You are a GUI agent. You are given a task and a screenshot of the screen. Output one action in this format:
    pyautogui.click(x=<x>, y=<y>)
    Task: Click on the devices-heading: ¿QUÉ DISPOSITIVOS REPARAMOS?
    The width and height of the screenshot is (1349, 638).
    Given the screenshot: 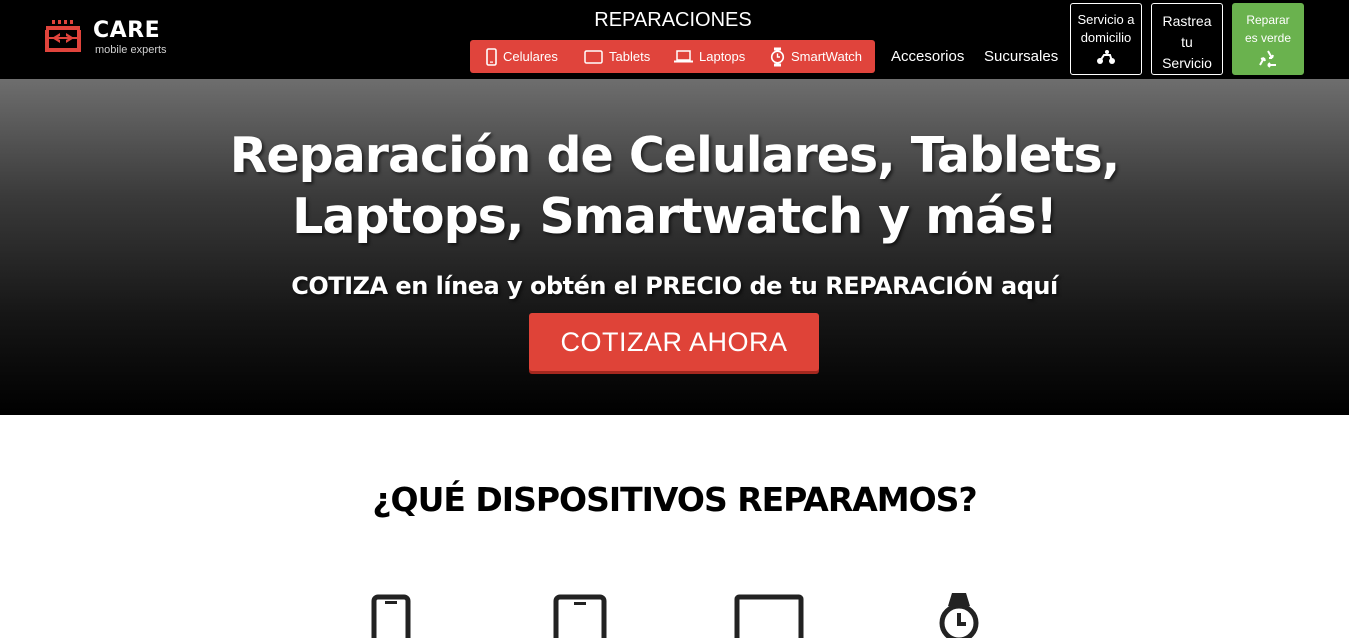 What is the action you would take?
    pyautogui.click(x=674, y=499)
    